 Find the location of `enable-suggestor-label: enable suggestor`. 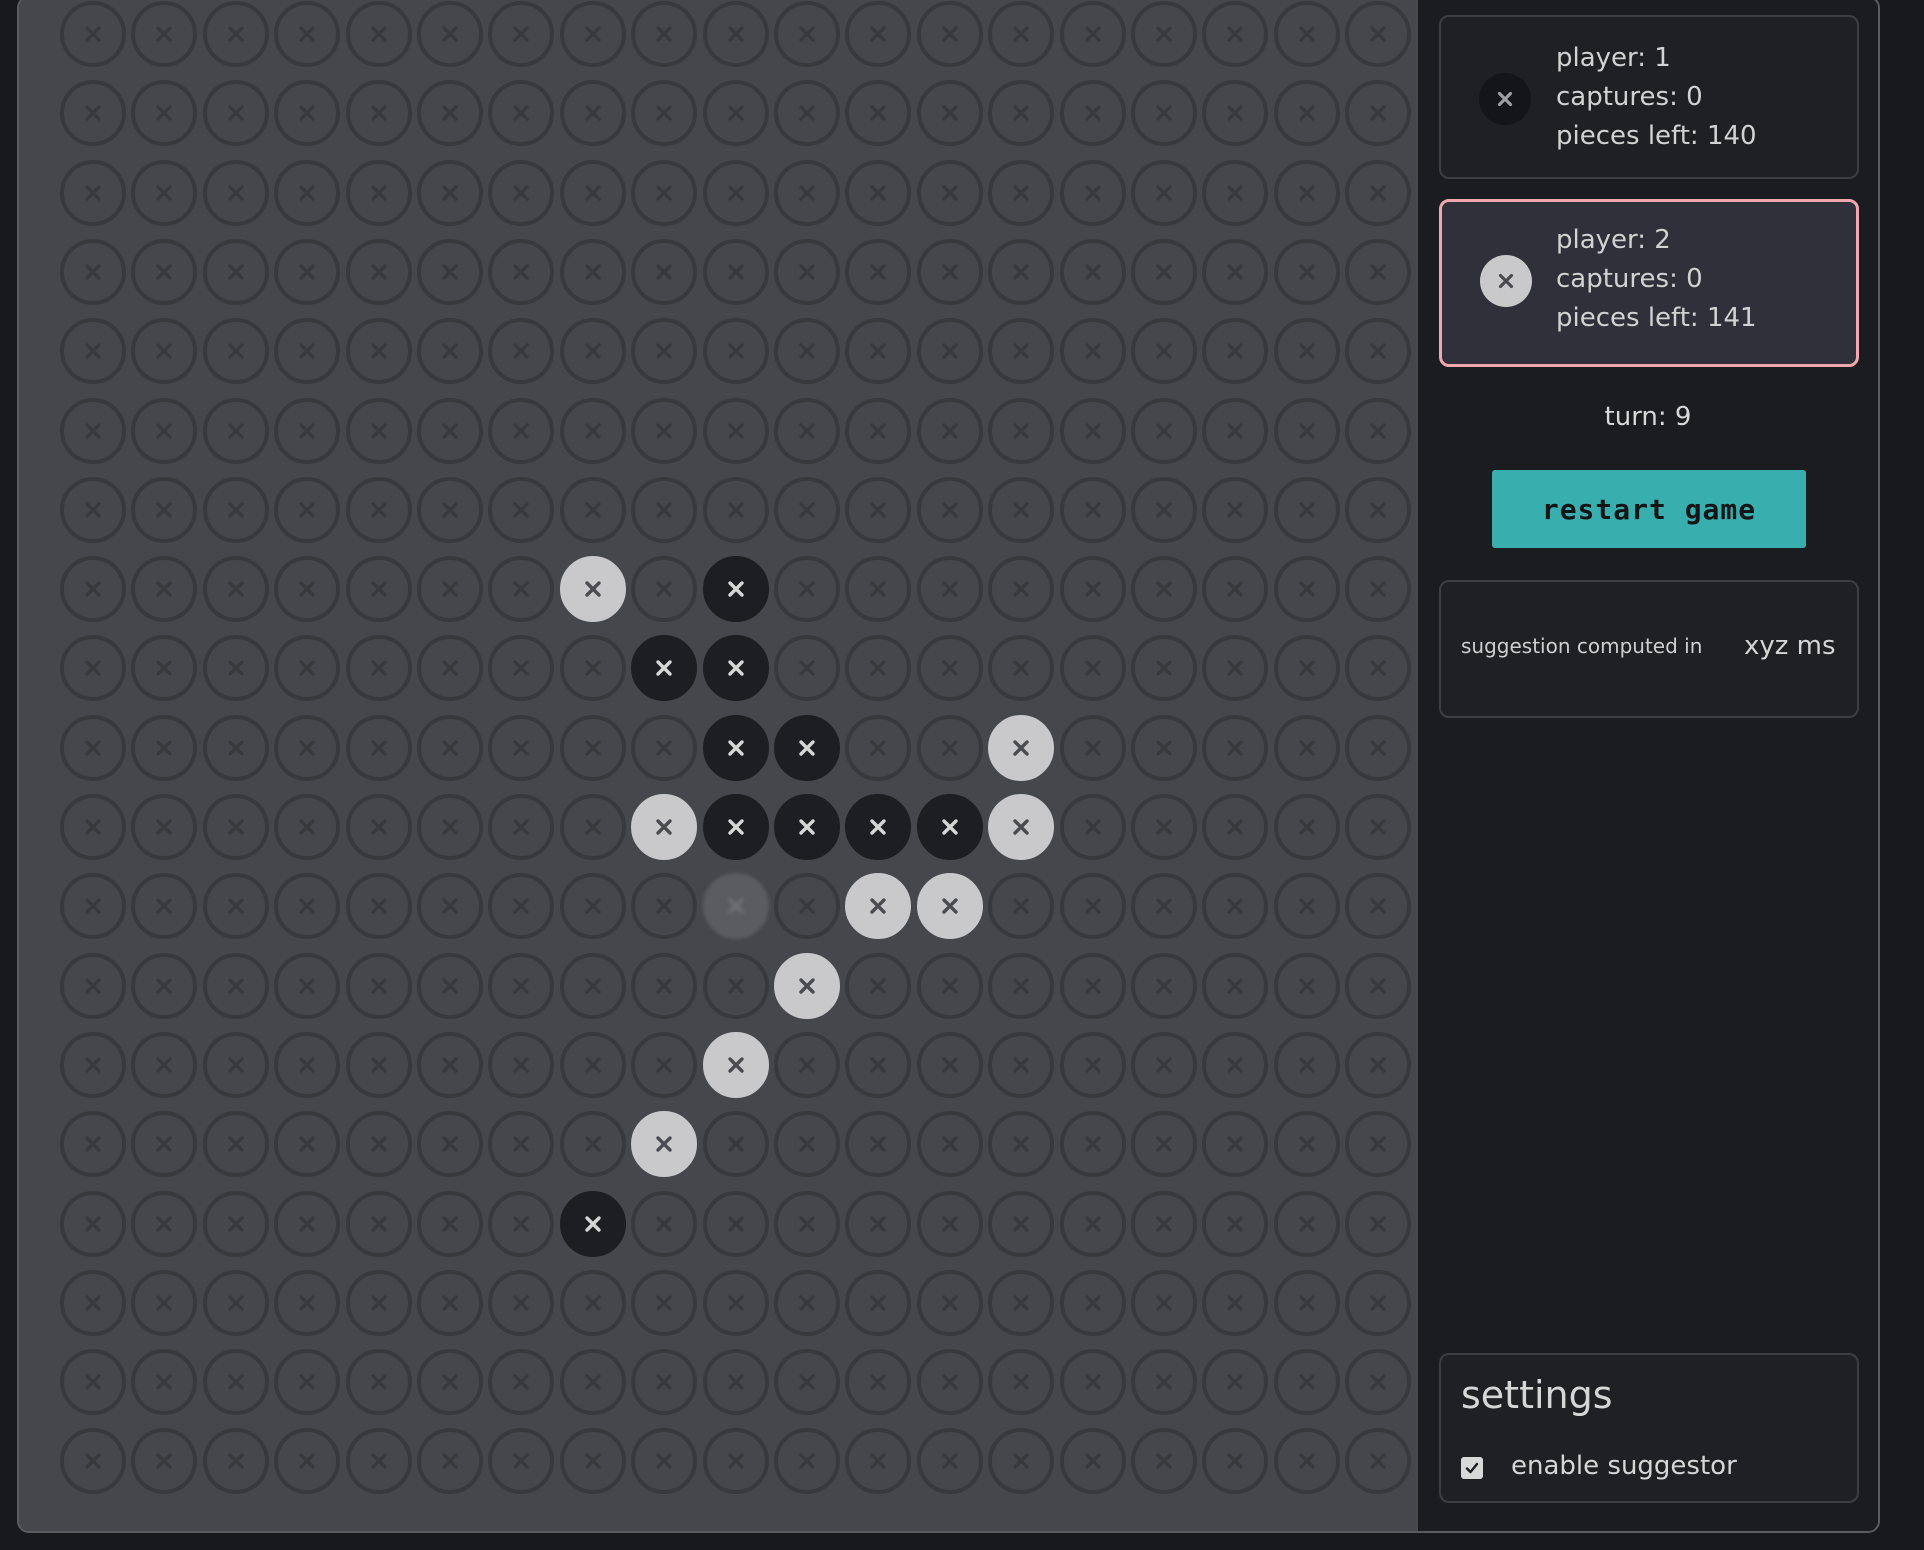

enable-suggestor-label: enable suggestor is located at coordinates (1624, 1466).